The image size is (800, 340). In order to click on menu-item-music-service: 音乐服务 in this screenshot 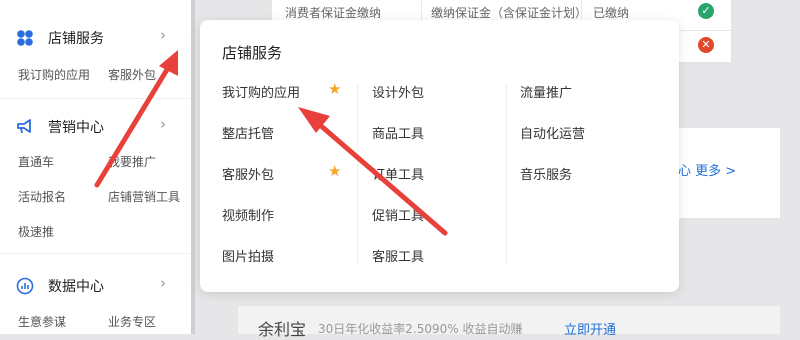, I will do `click(546, 173)`.